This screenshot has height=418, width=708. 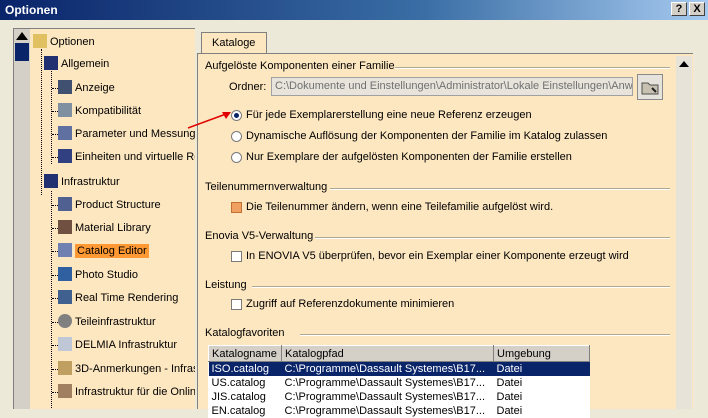 I want to click on tree-item-teileinfrastruktur: Teileinfrastruktur, so click(x=107, y=322).